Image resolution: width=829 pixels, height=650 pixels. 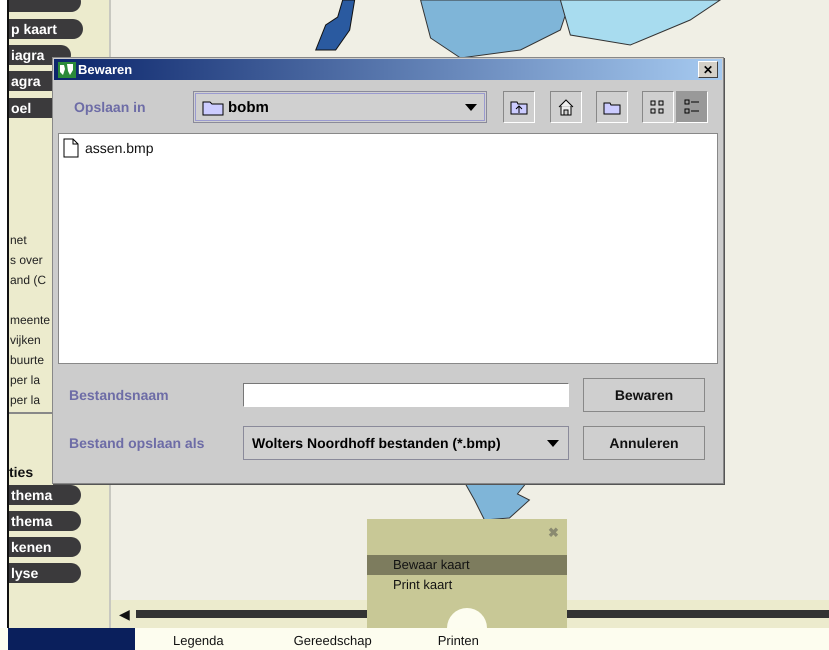 I want to click on save-button: Bewaren, so click(x=644, y=395).